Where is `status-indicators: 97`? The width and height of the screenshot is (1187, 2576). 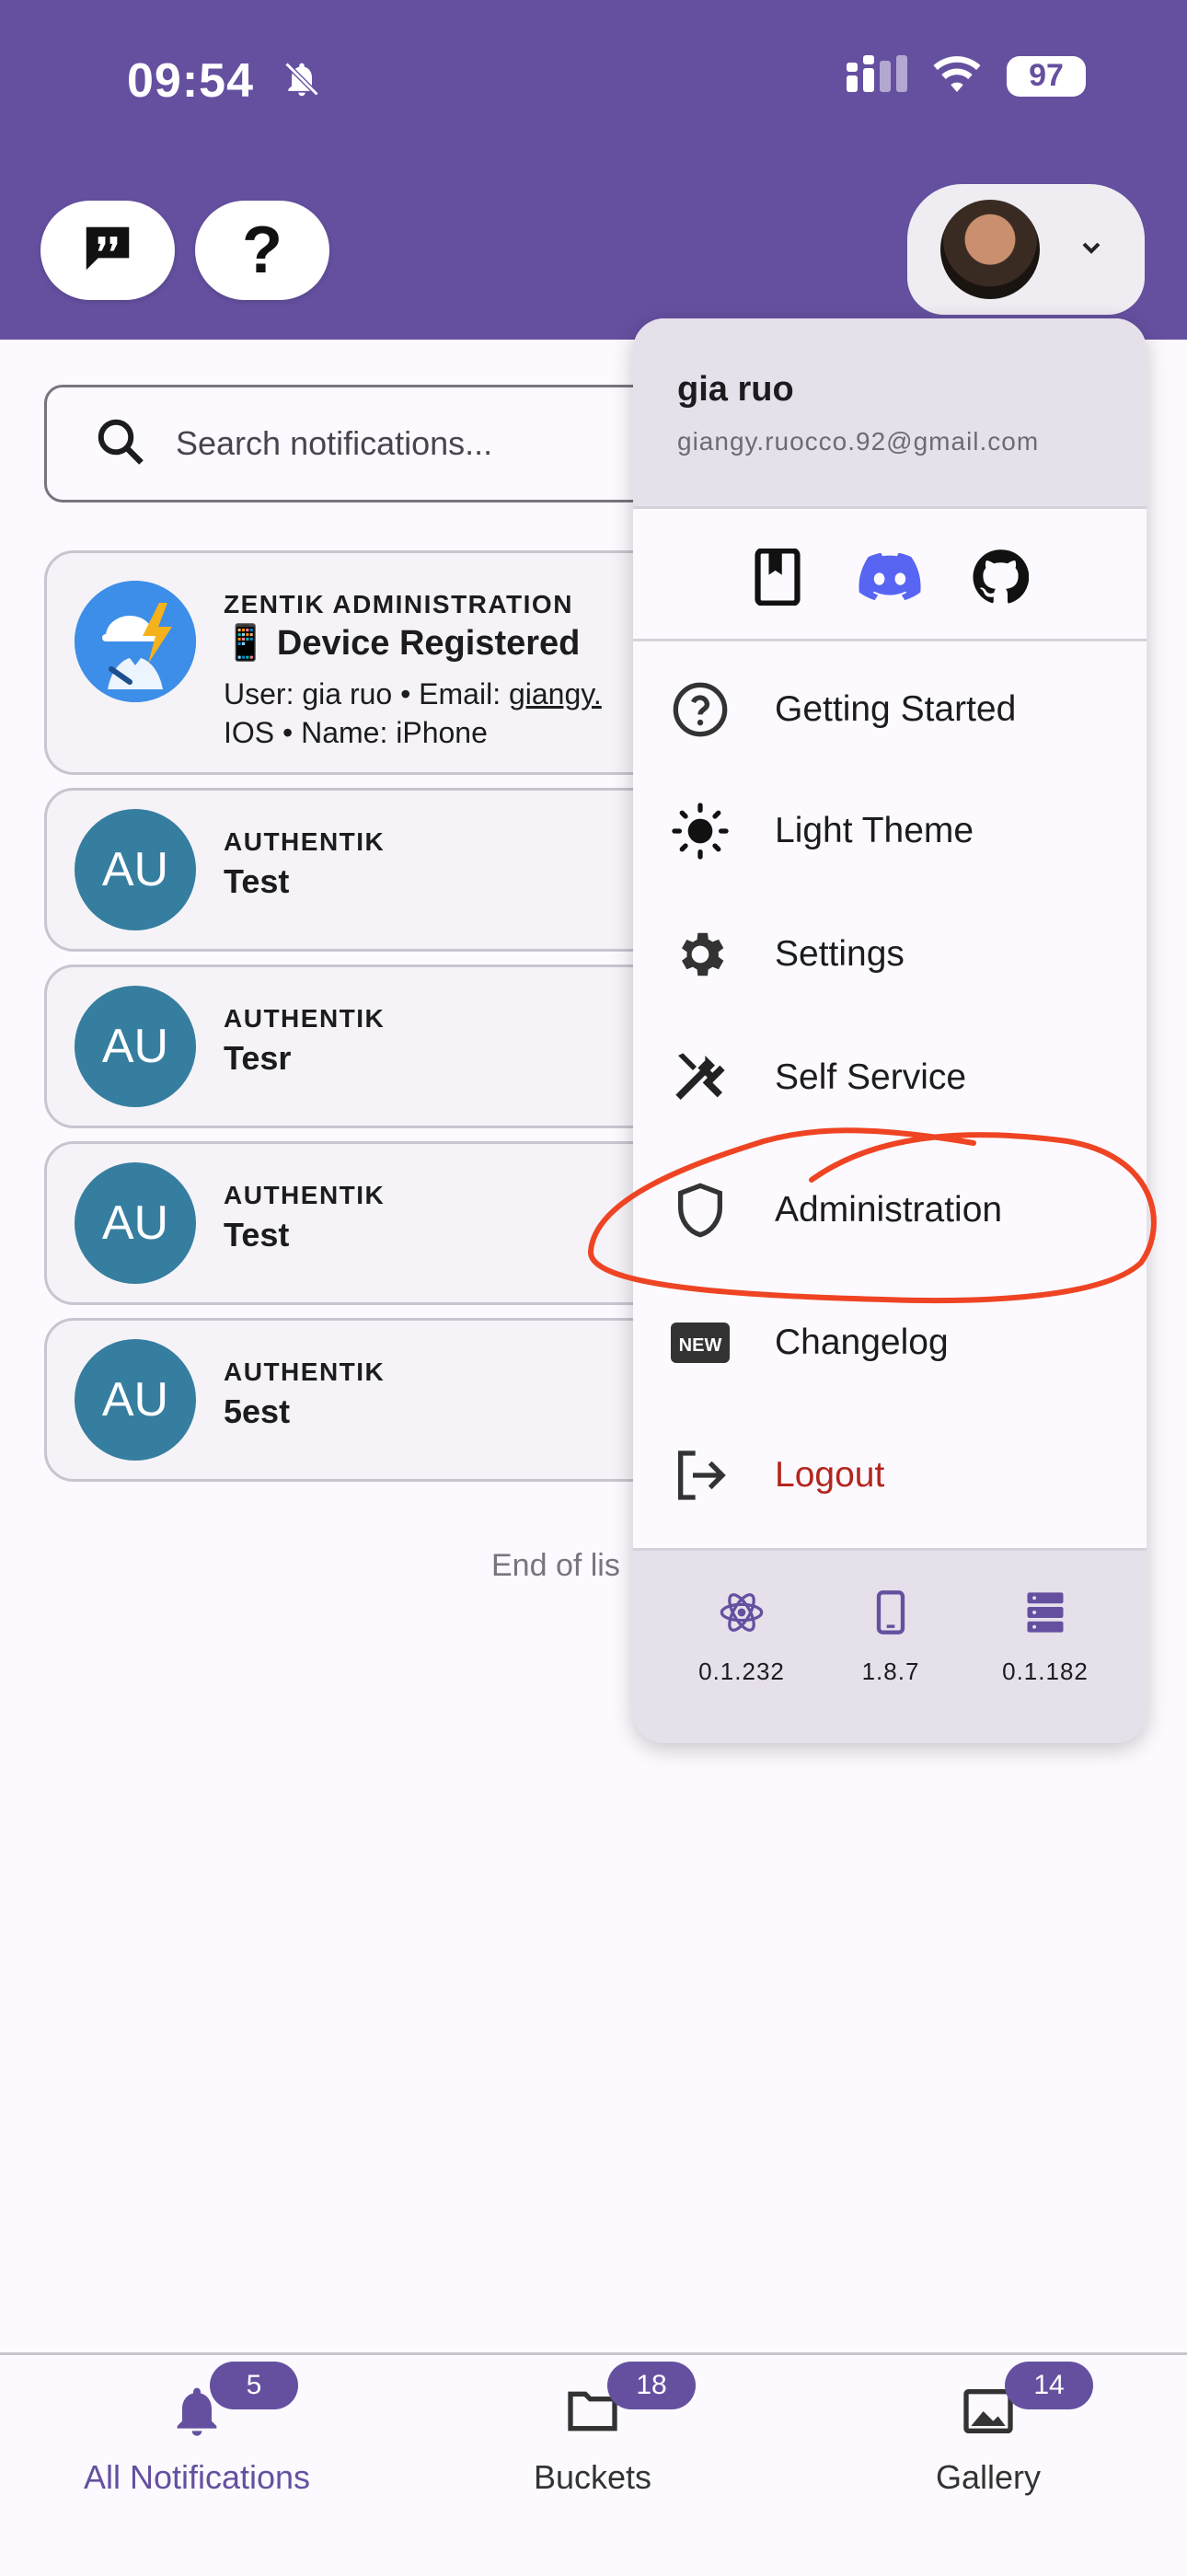
status-indicators: 97 is located at coordinates (967, 76).